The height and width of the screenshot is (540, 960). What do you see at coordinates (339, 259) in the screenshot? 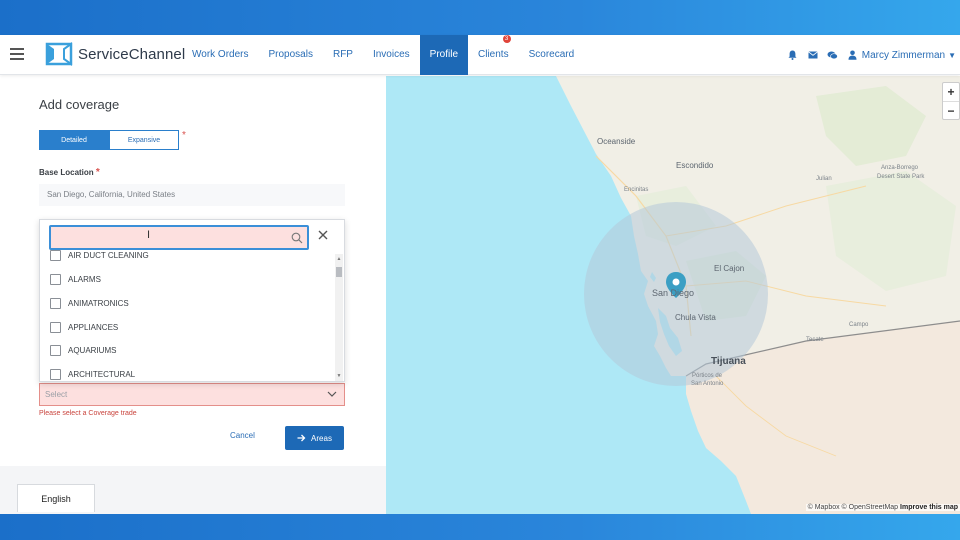
I see `scroll-up-icon: ▲` at bounding box center [339, 259].